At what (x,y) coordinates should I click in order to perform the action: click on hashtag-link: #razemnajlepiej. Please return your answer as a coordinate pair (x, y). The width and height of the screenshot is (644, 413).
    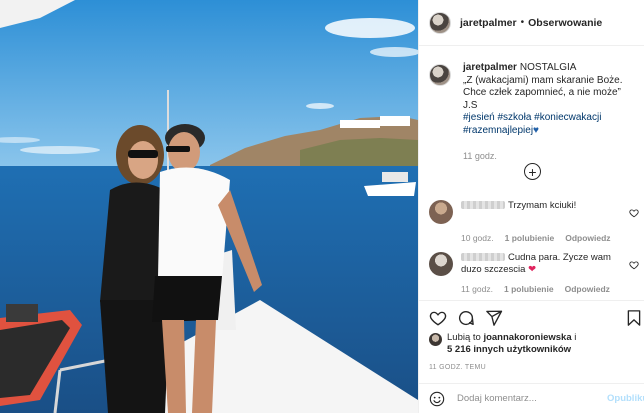
    Looking at the image, I should click on (498, 130).